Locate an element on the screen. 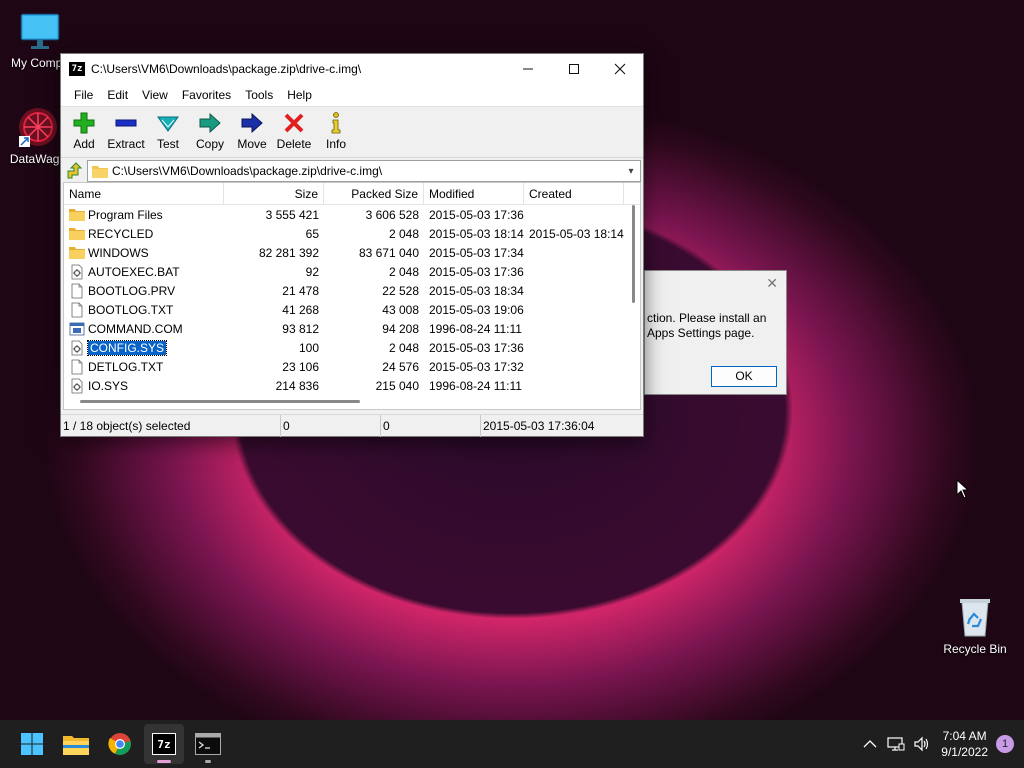  file-name-cell: RECYCLED is located at coordinates (144, 234).